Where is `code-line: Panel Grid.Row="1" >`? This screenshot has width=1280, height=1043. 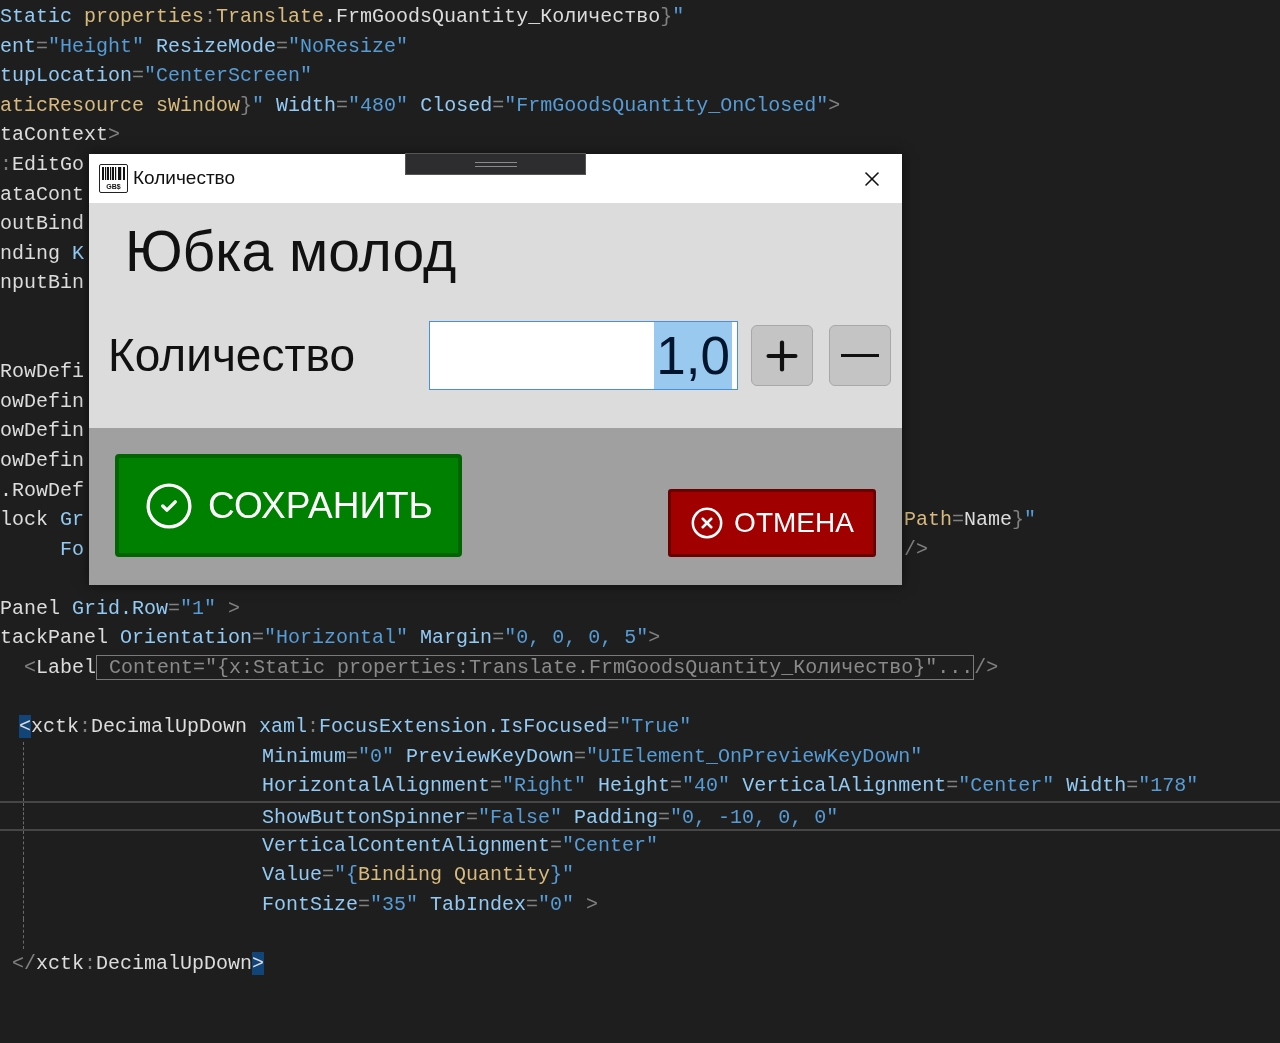 code-line: Panel Grid.Row="1" > is located at coordinates (120, 608).